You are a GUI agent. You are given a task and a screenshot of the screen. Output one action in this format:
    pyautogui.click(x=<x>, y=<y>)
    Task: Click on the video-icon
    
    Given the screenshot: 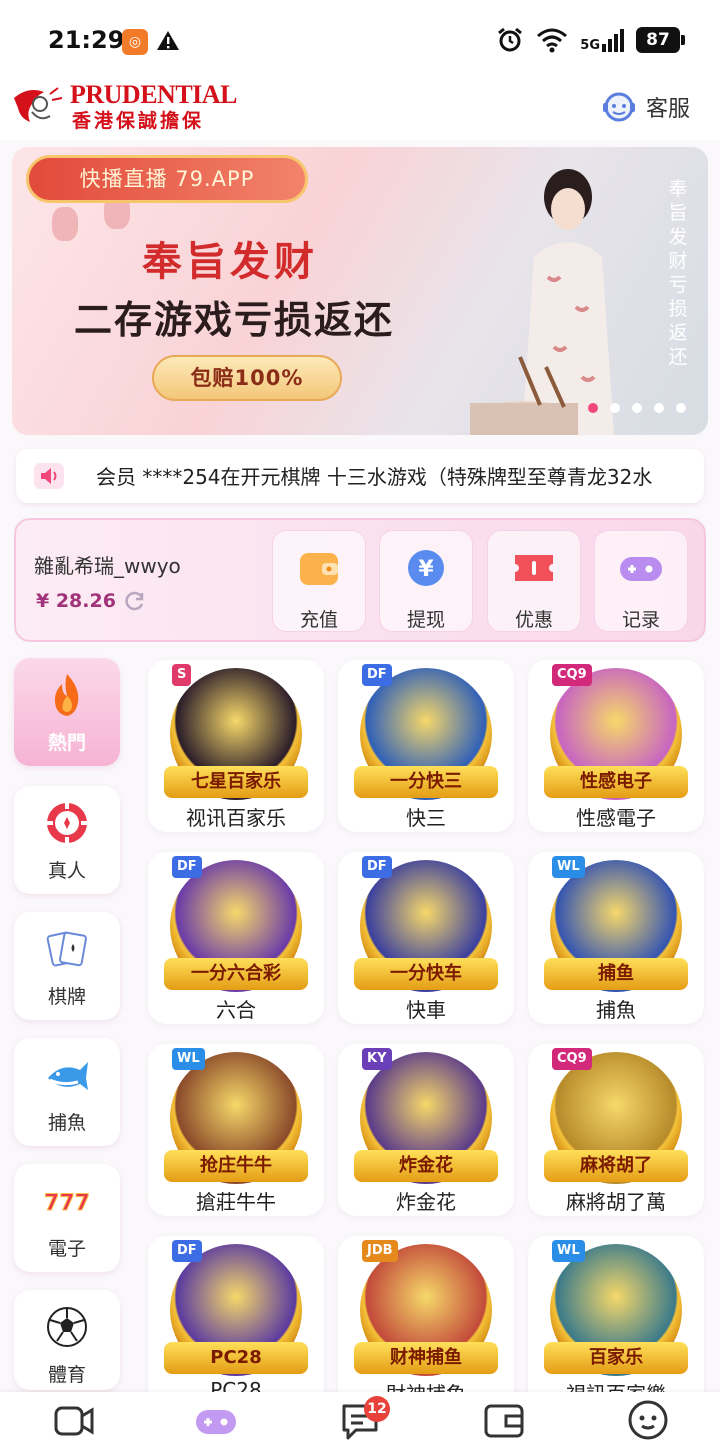 What is the action you would take?
    pyautogui.click(x=74, y=1421)
    